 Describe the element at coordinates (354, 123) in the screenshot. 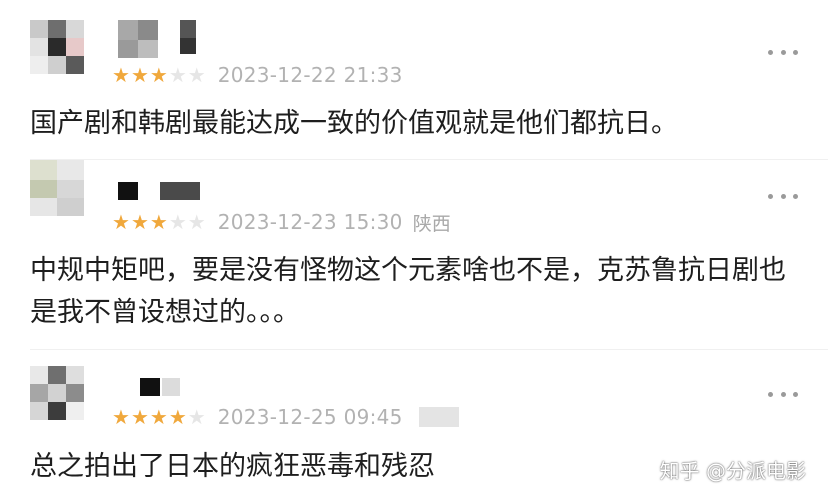

I see `comment-text: 国产剧和韩剧最能达成一致的价值观就是他们都抗日。` at that location.